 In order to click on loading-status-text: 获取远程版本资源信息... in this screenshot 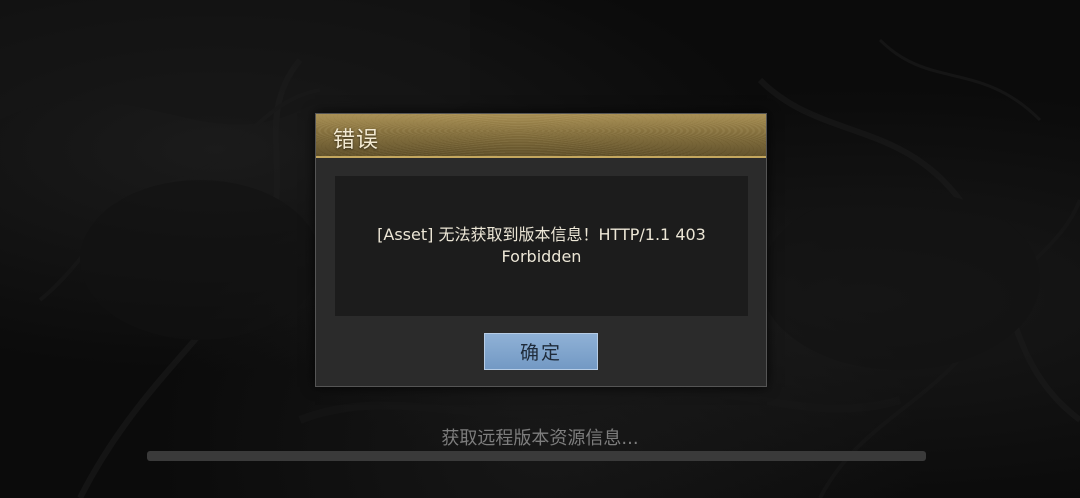, I will do `click(540, 438)`.